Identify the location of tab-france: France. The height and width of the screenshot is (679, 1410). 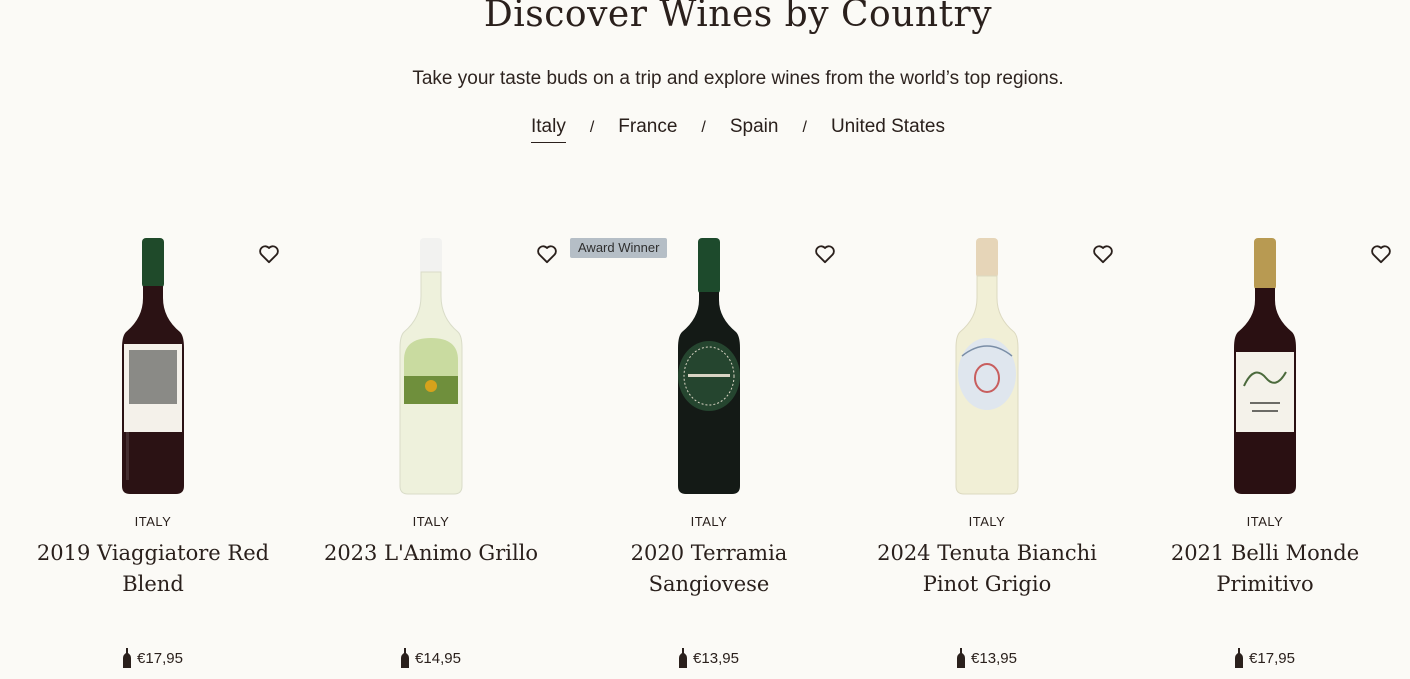
(647, 129).